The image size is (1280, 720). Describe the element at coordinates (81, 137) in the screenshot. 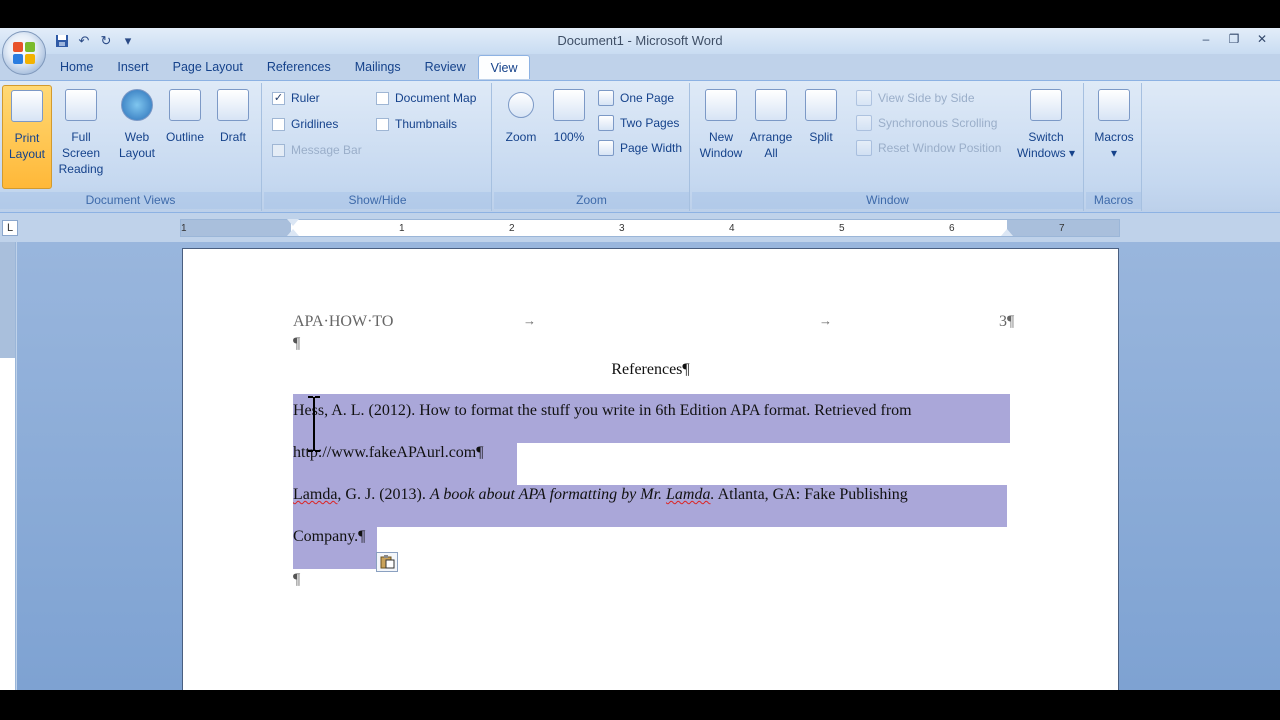

I see `full-screen-reading-button: Full Screen Reading` at that location.